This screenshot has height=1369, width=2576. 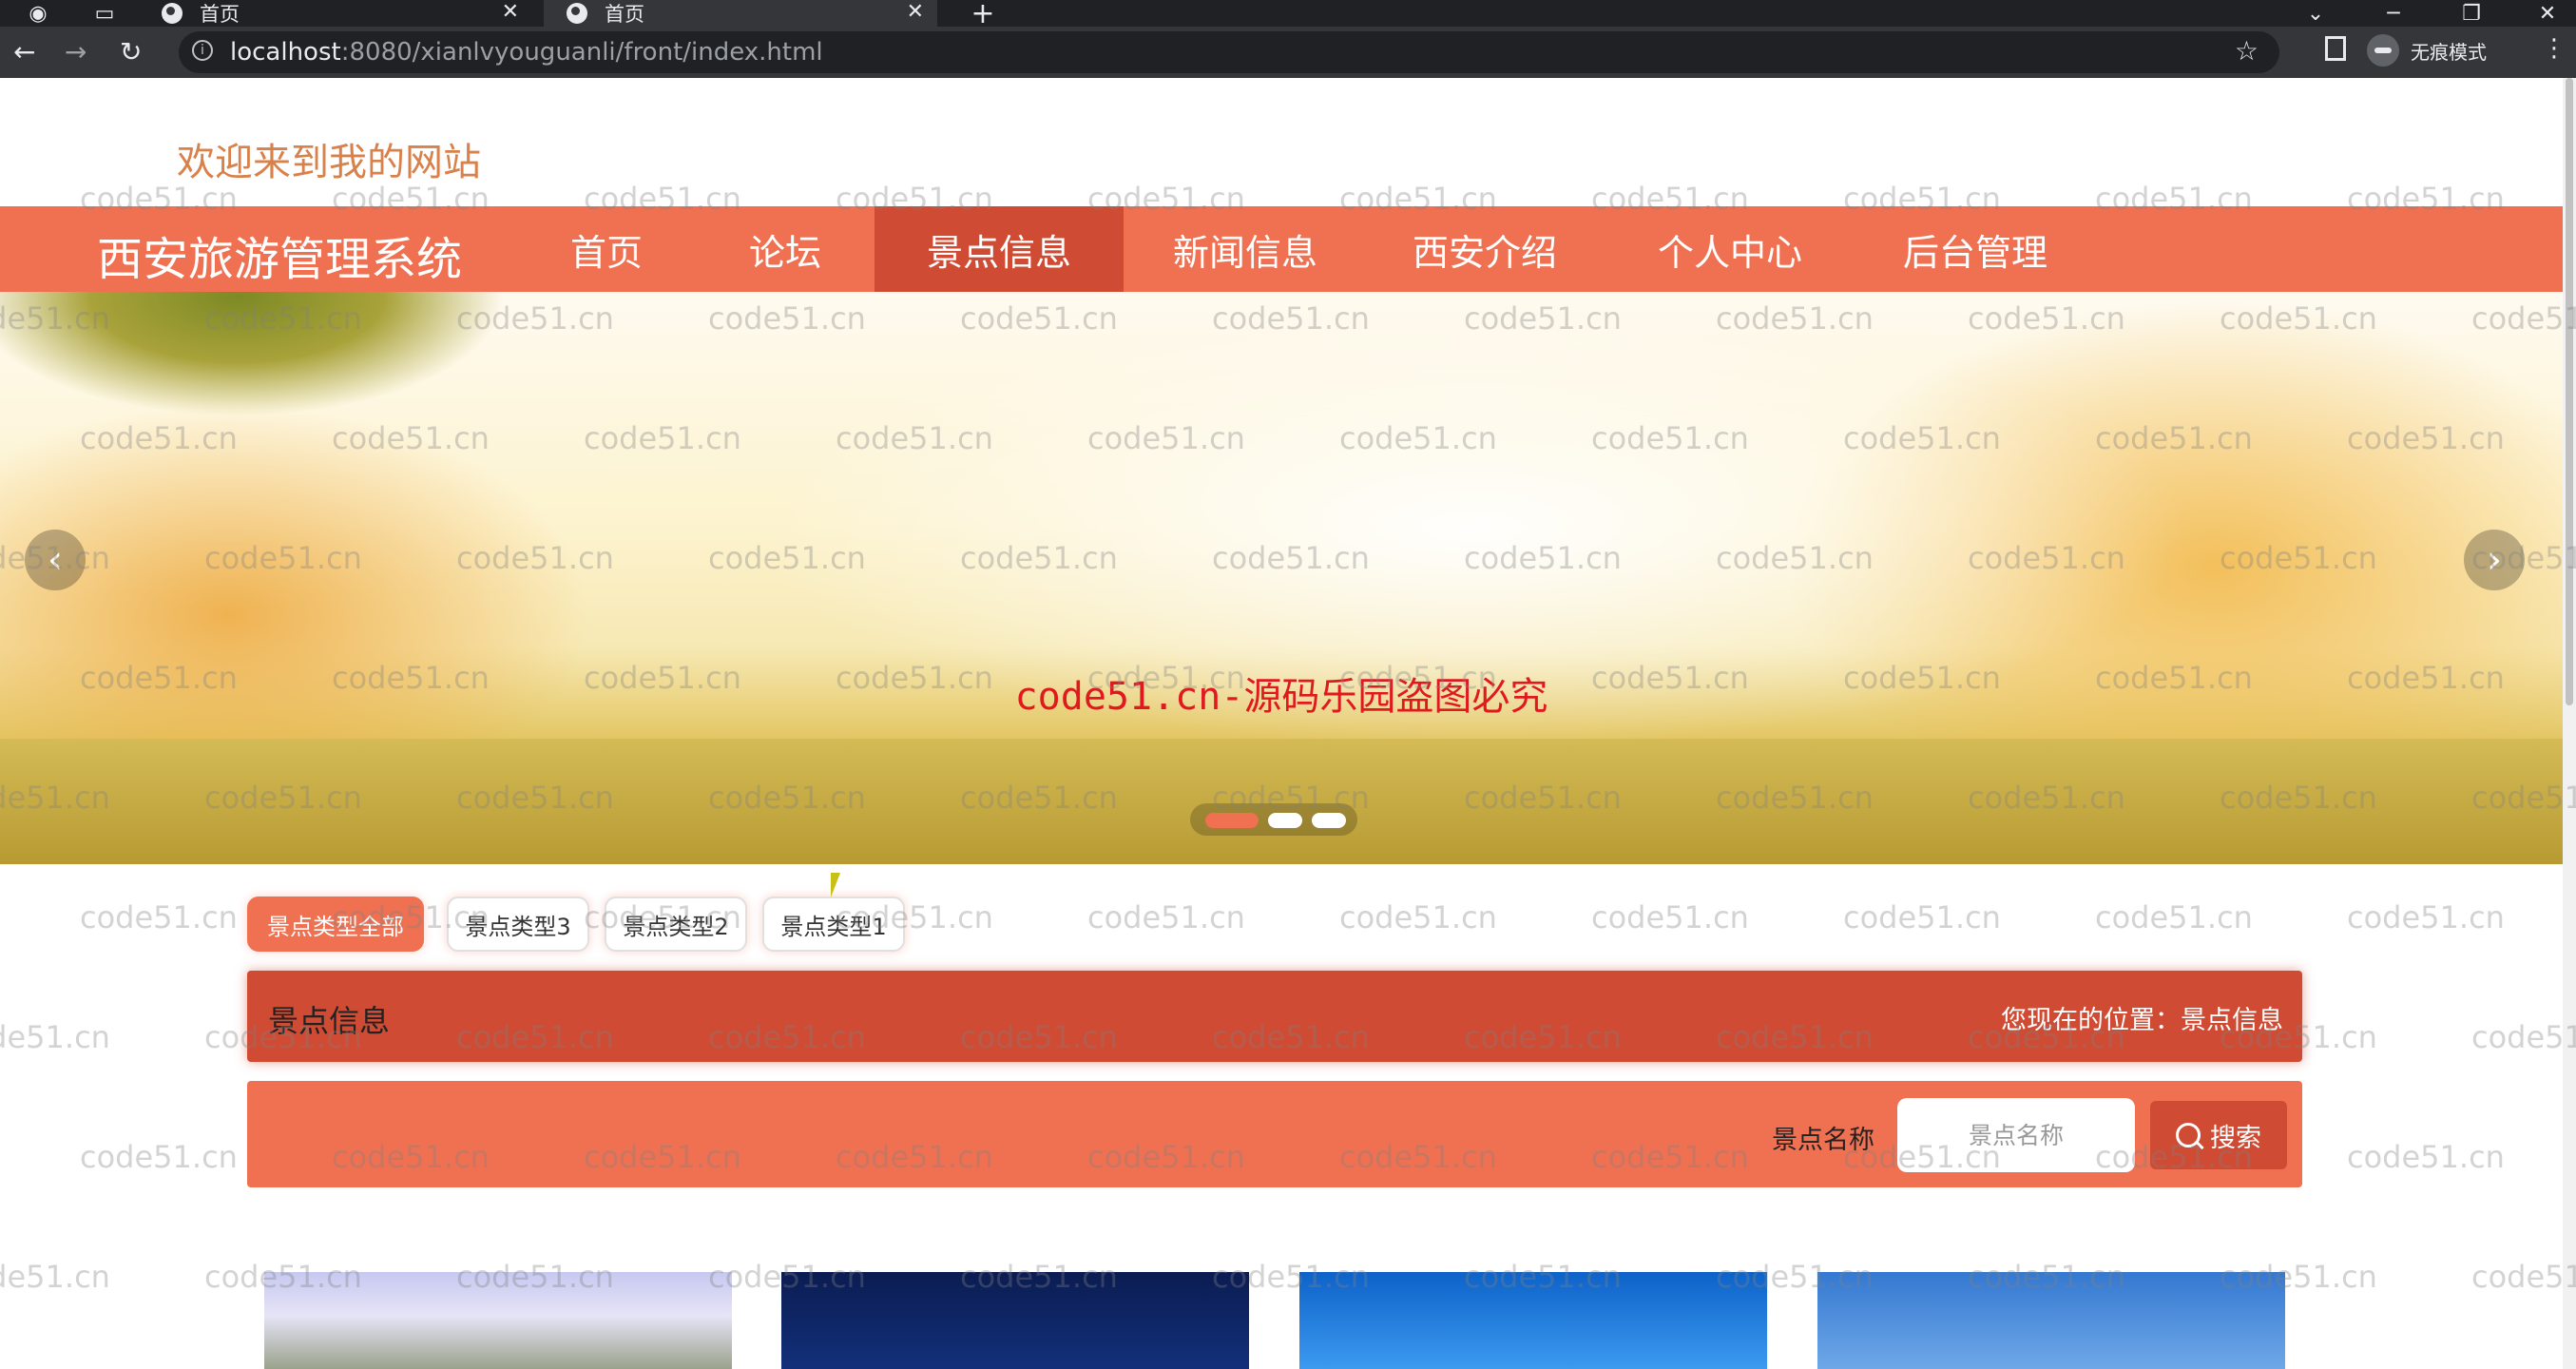 I want to click on incognito-icon, so click(x=2383, y=50).